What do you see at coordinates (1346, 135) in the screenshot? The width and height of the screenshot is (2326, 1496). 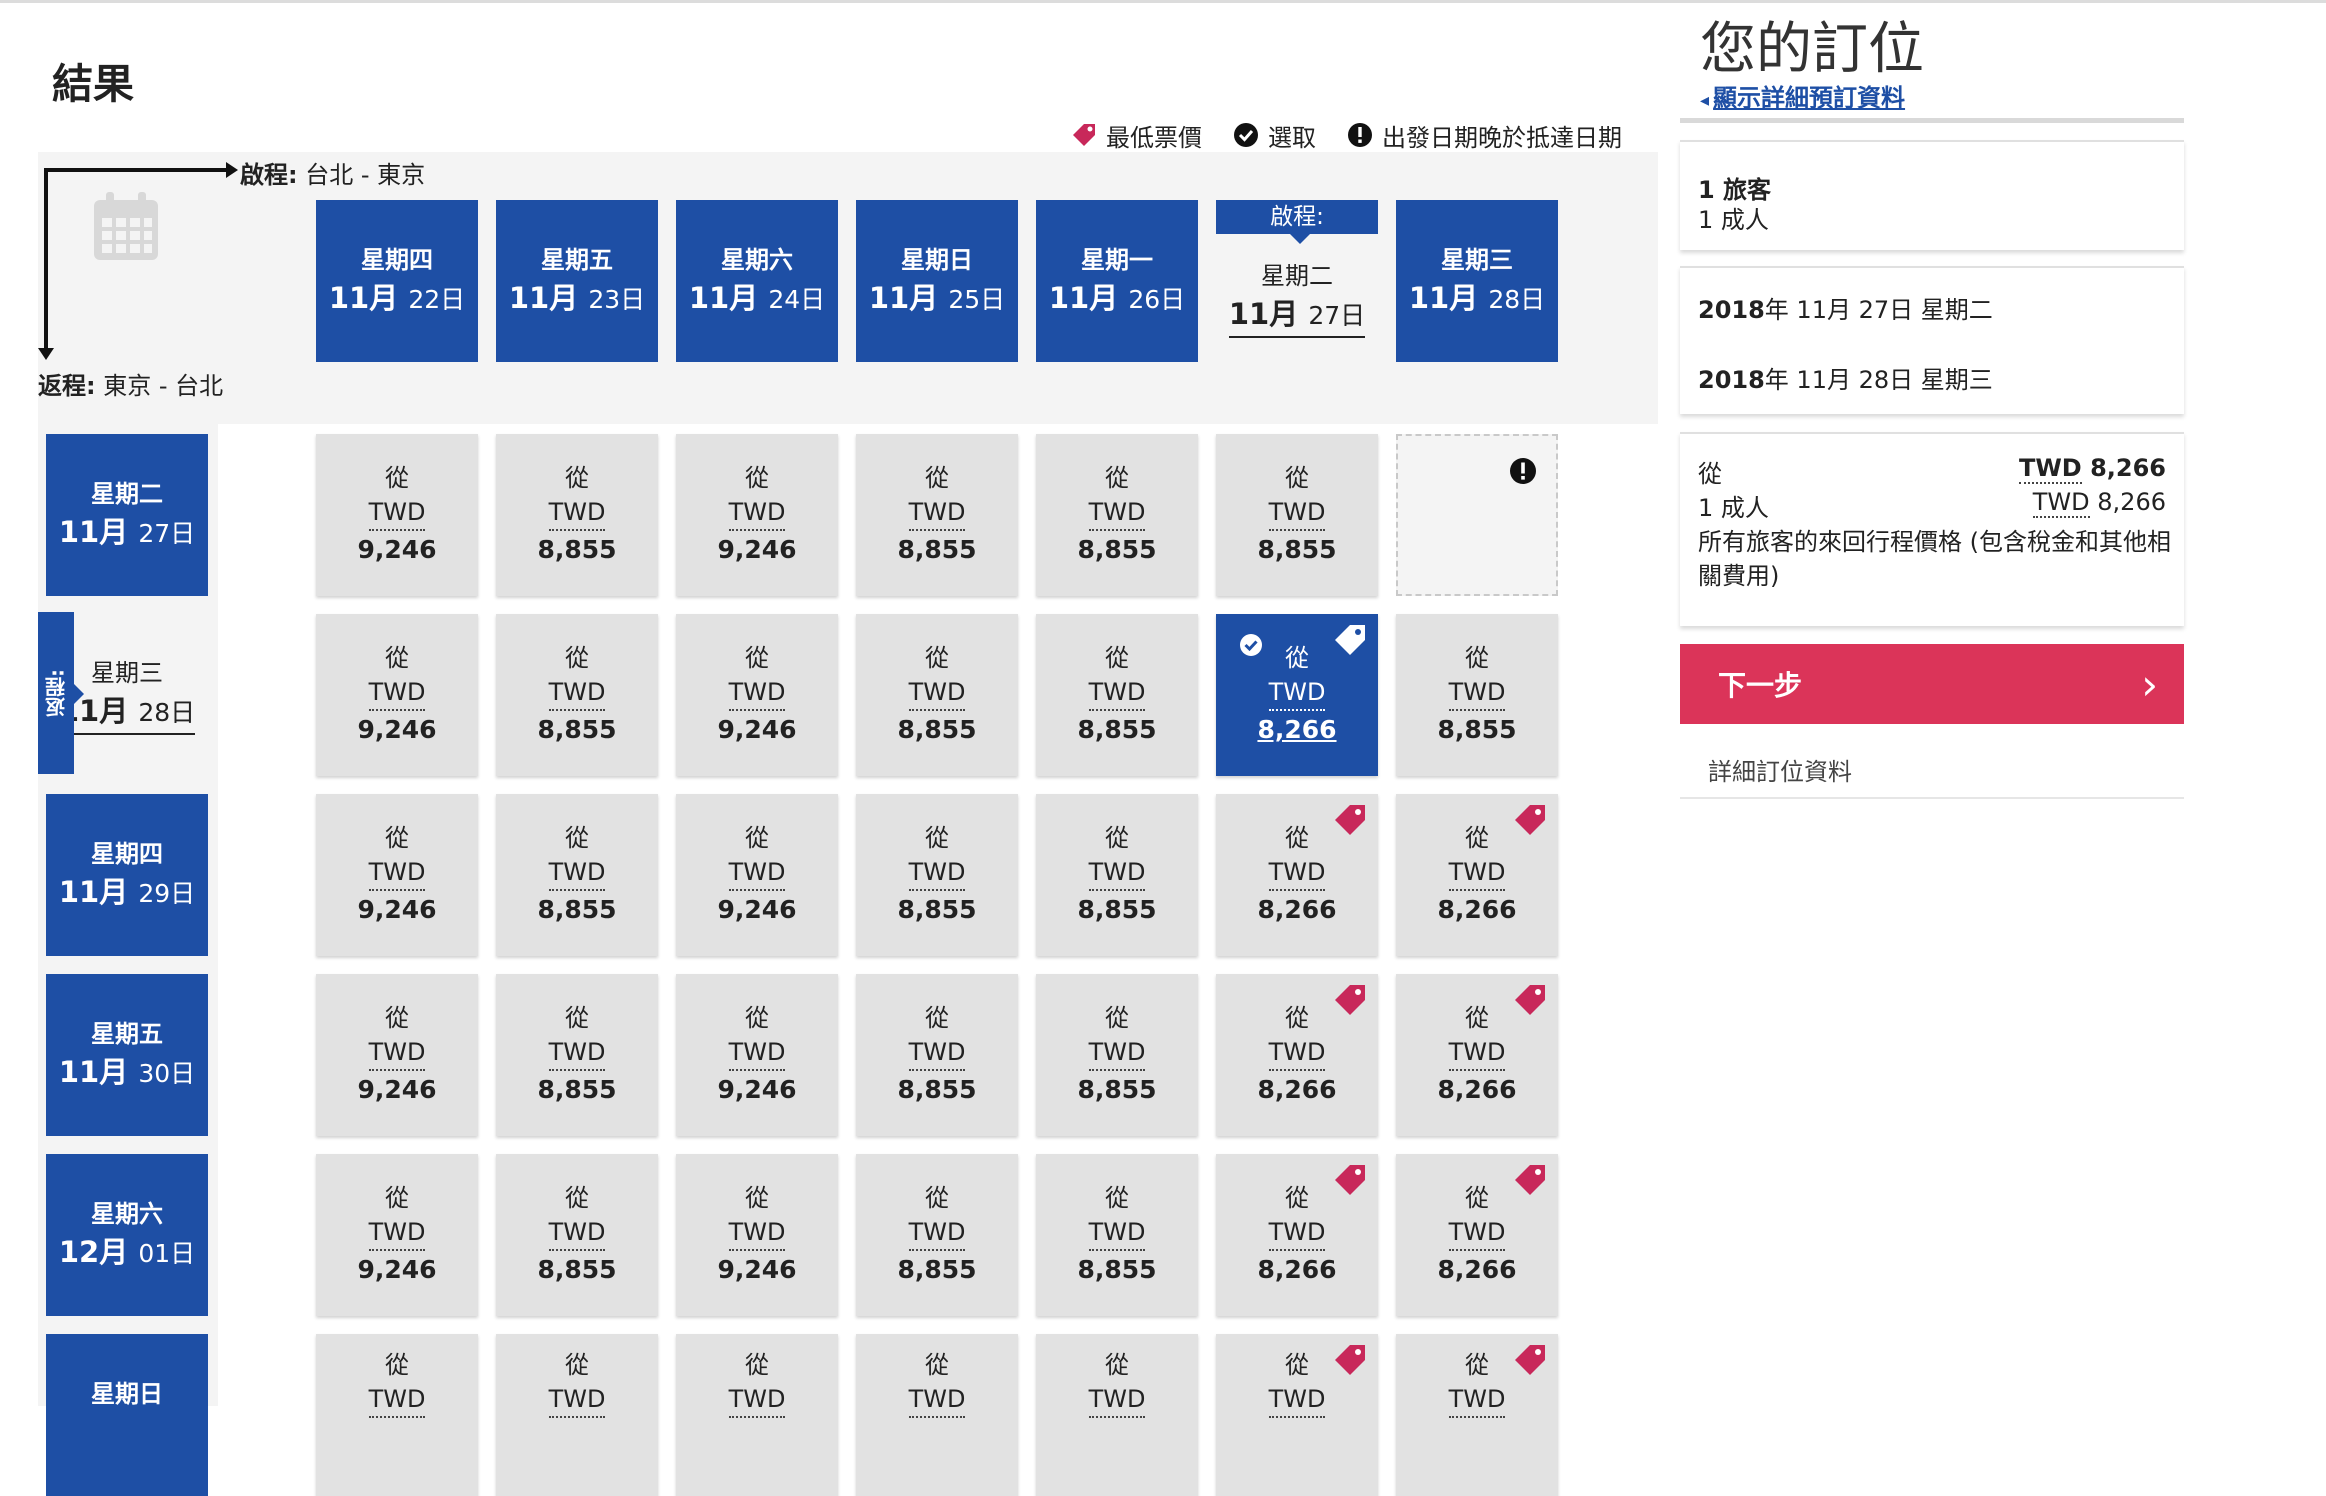 I see `legend: 最低票價 選取 出發日期晚於抵達日期` at bounding box center [1346, 135].